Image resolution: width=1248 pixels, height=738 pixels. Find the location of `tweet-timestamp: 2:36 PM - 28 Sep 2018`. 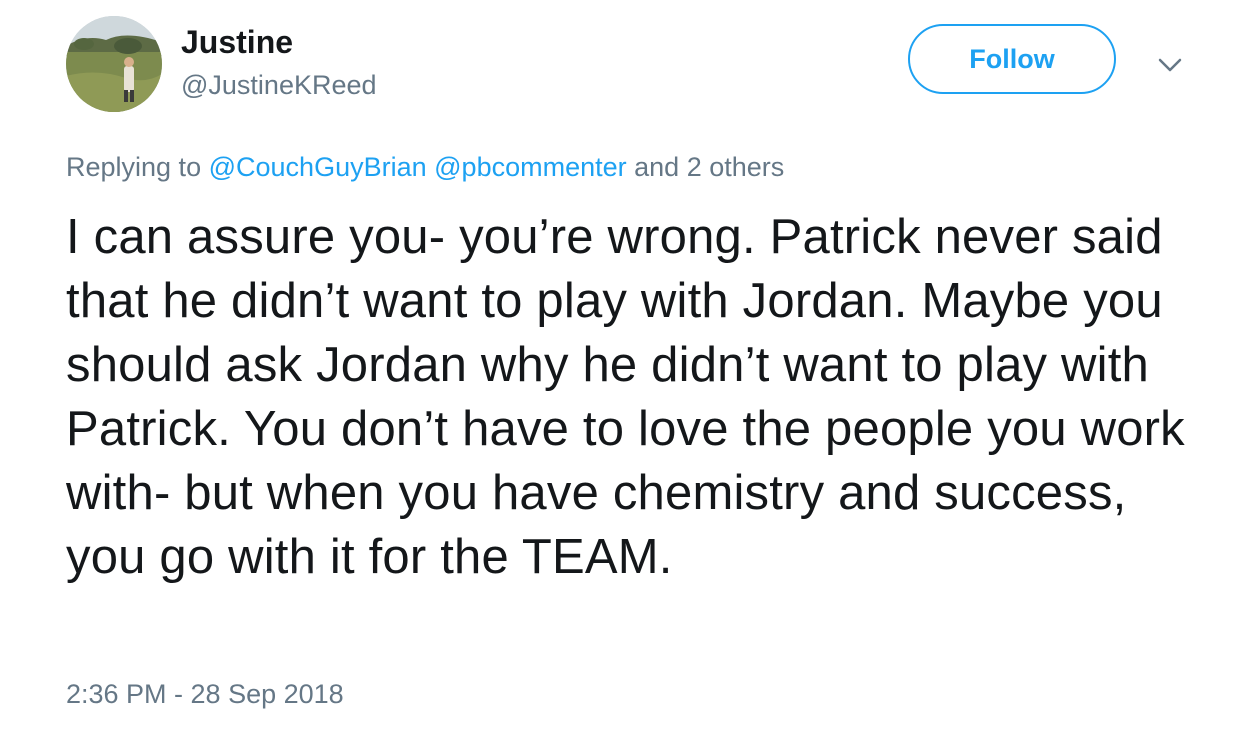

tweet-timestamp: 2:36 PM - 28 Sep 2018 is located at coordinates (205, 694).